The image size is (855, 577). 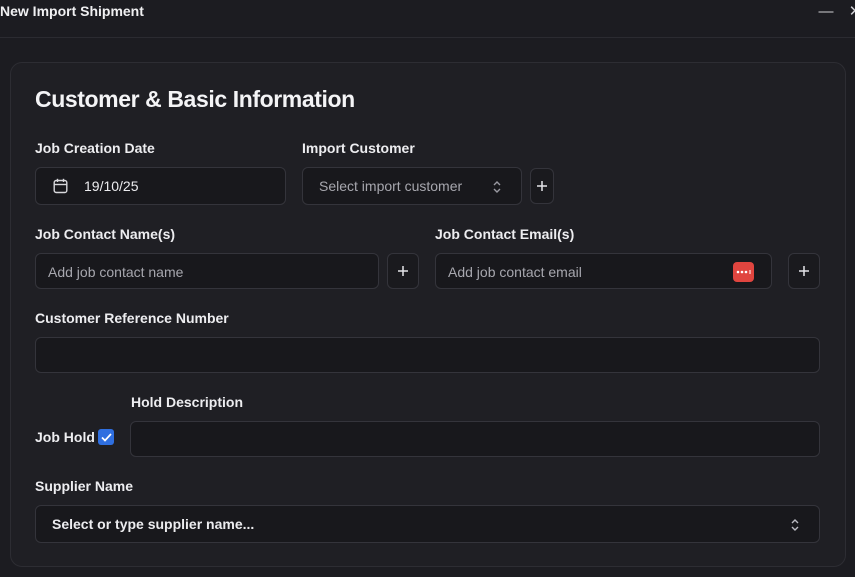 I want to click on add-import-customer-button, so click(x=542, y=186).